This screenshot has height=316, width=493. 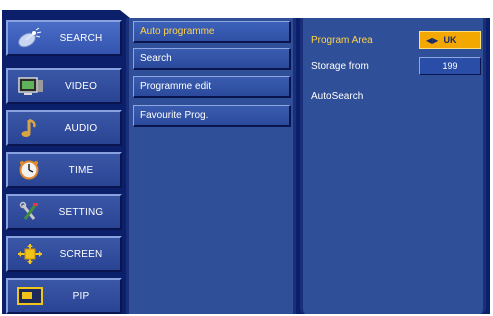 I want to click on tv-icon, so click(x=31, y=86).